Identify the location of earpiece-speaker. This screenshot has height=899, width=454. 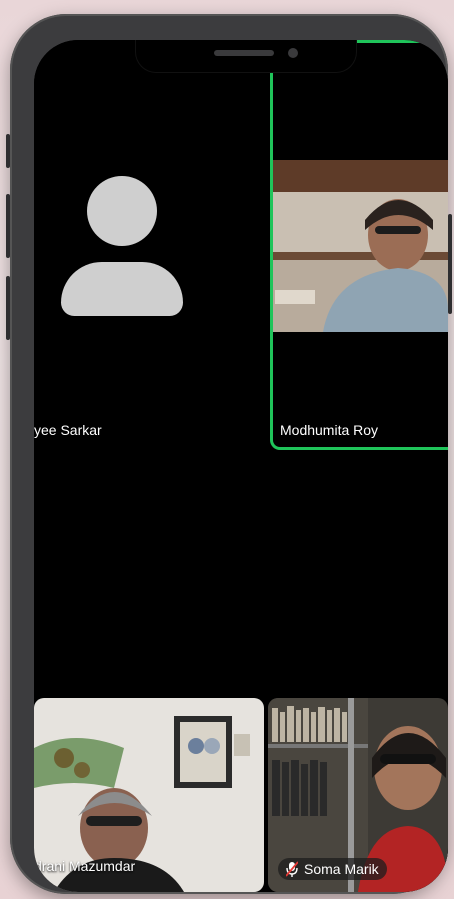
(244, 53).